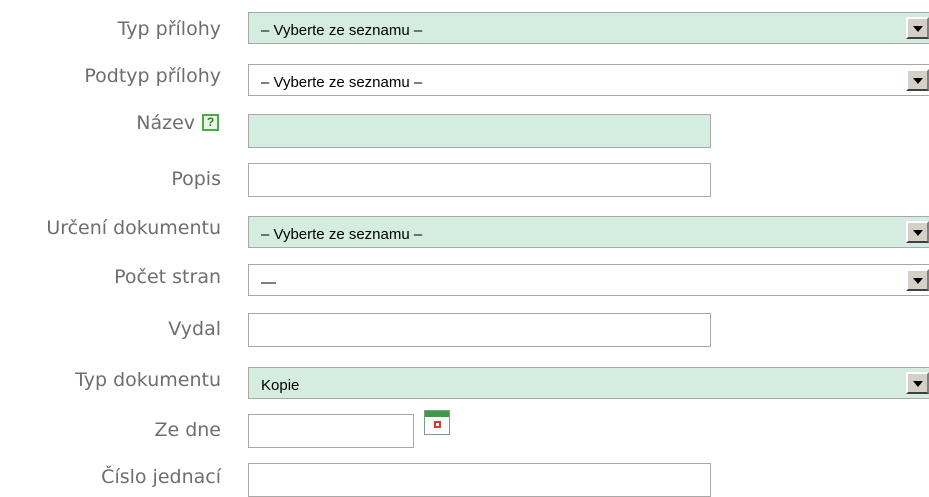  Describe the element at coordinates (152, 76) in the screenshot. I see `label-podtyp-prilohy: Podtyp přílohy` at that location.